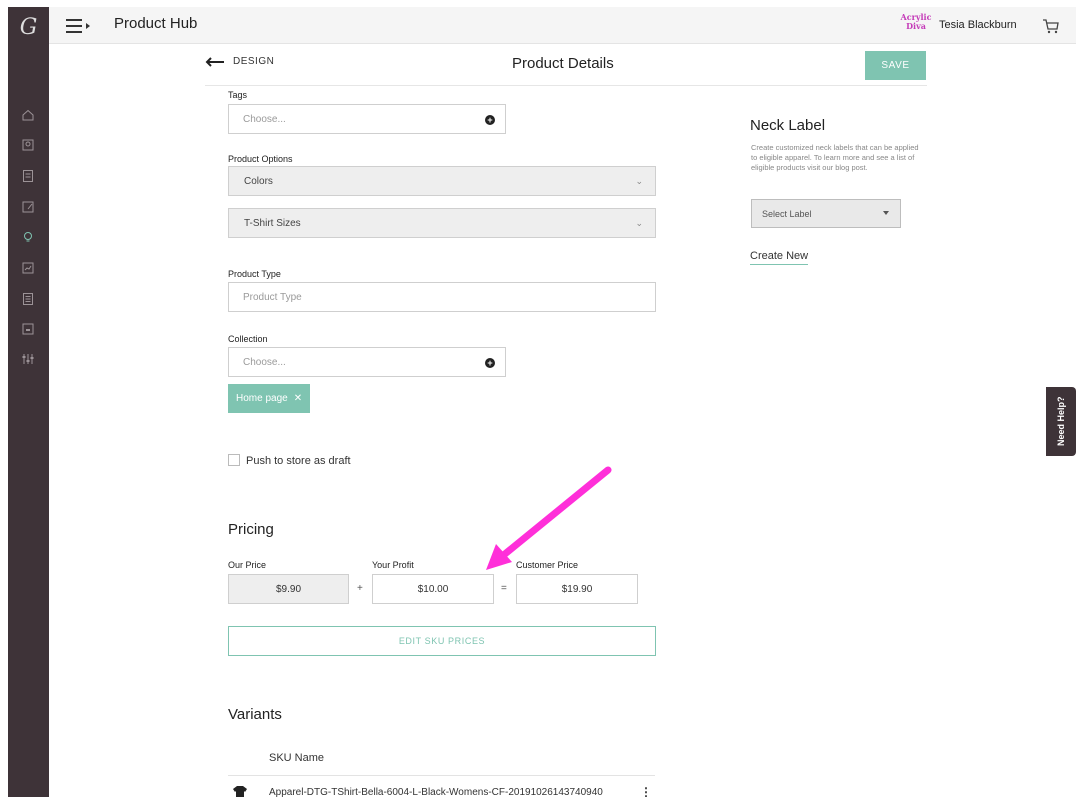  I want to click on cart-icon, so click(1051, 26).